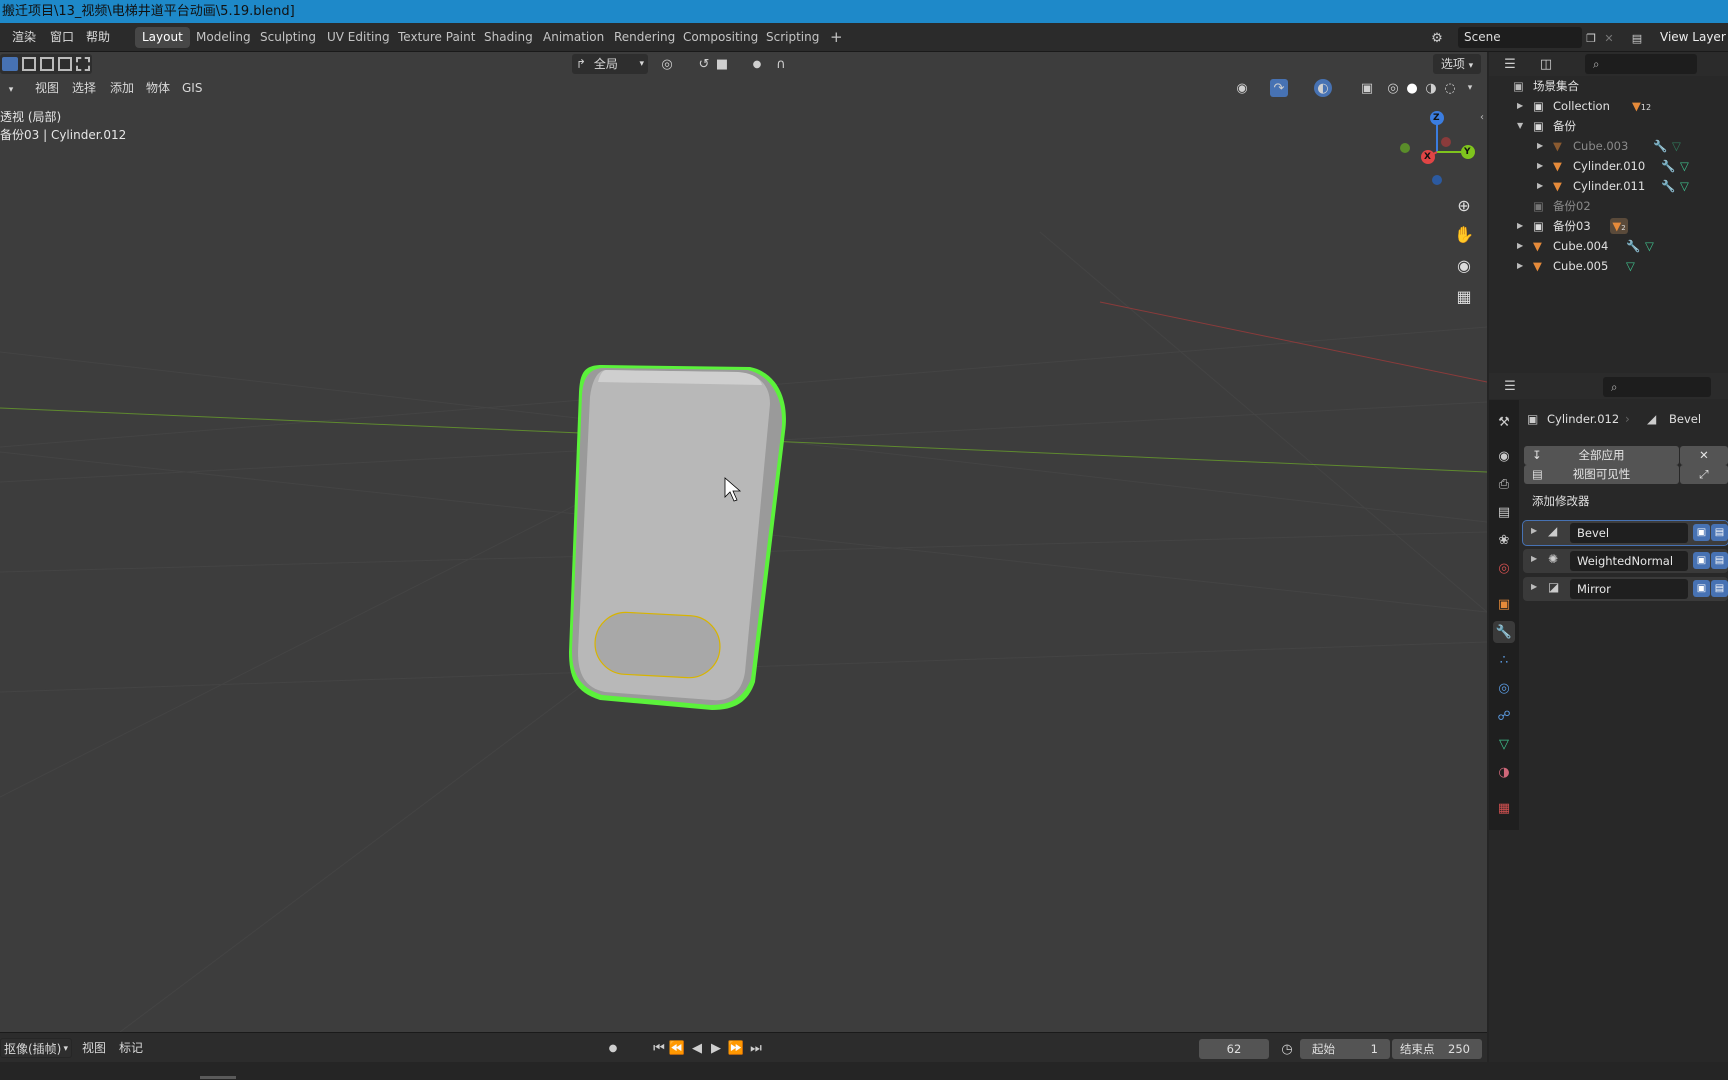 The image size is (1728, 1080). I want to click on mode-dropdown: ▾, so click(11, 88).